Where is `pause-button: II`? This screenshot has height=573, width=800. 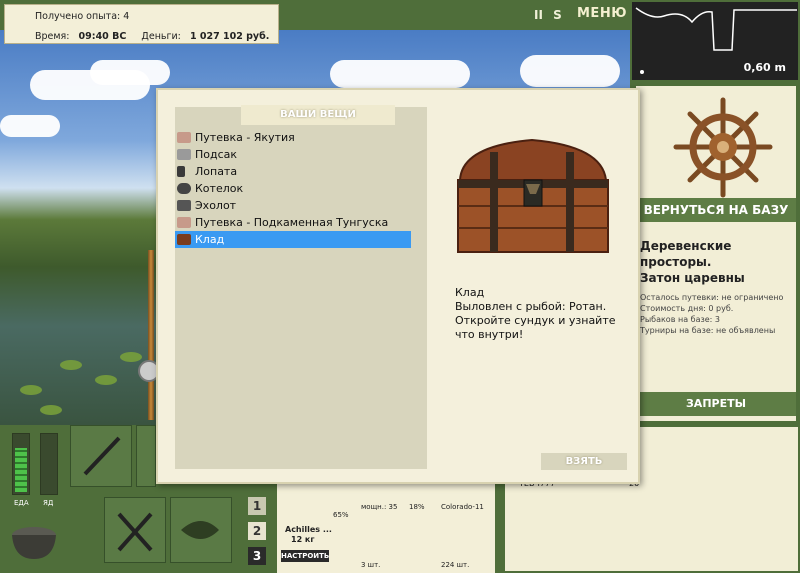
pause-button: II is located at coordinates (538, 15).